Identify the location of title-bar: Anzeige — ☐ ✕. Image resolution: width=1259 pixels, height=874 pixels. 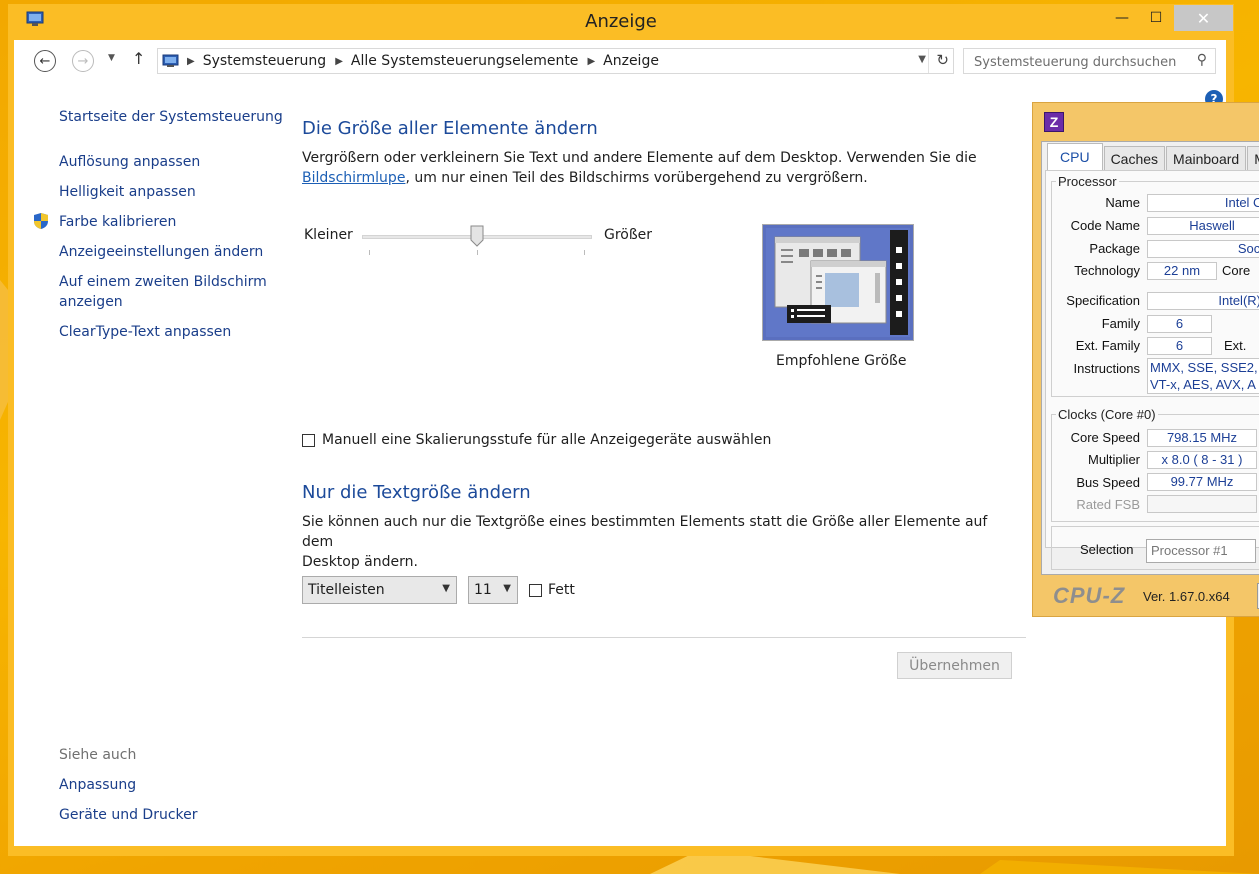
(621, 22).